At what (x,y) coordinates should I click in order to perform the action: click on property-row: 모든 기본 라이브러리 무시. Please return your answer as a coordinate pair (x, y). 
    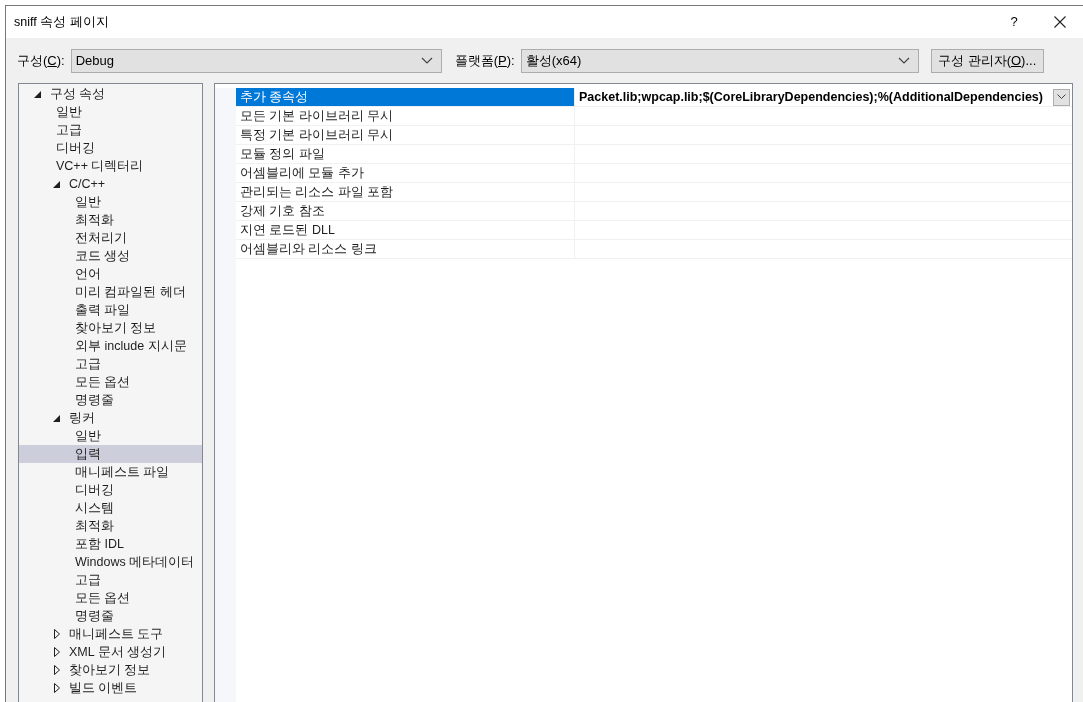
    Looking at the image, I should click on (654, 116).